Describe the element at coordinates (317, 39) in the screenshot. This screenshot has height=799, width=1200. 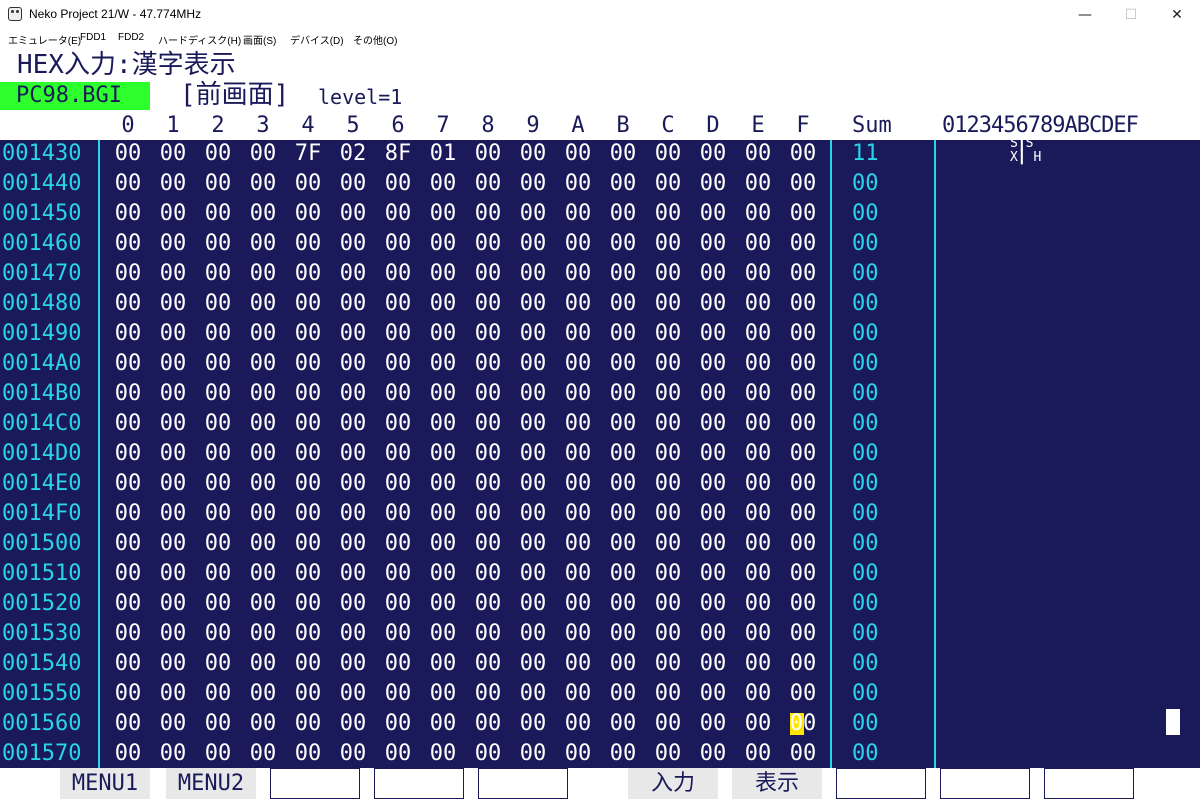
I see `menu-device: デバイス(D)` at that location.